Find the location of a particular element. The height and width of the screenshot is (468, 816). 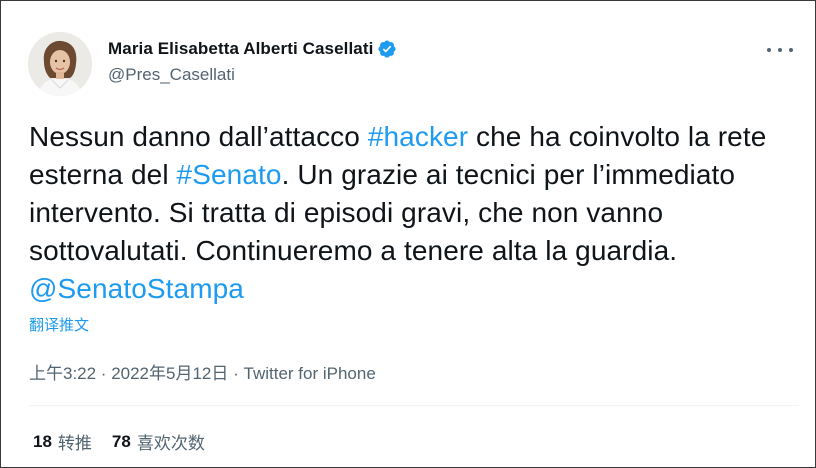

likes-count: 78 is located at coordinates (121, 441).